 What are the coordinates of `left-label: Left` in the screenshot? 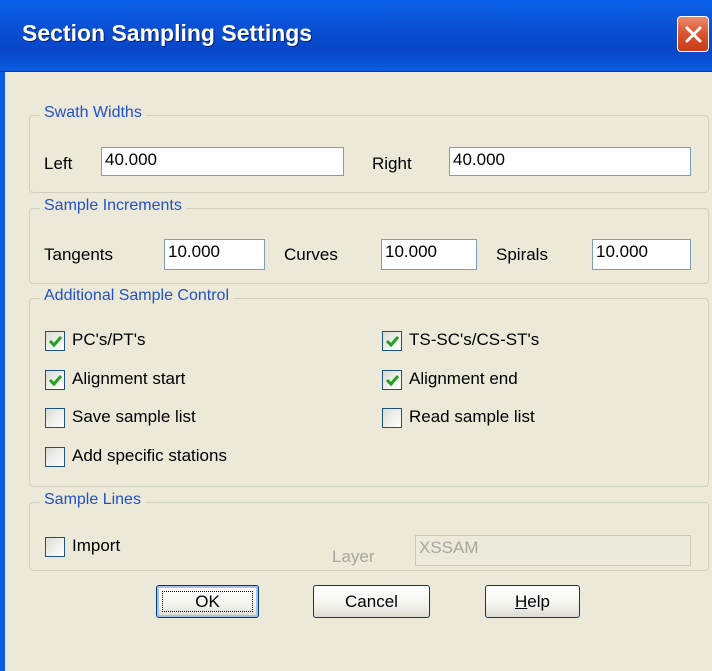 It's located at (58, 163).